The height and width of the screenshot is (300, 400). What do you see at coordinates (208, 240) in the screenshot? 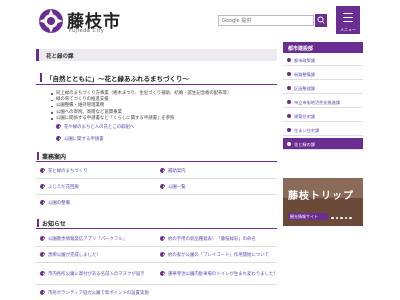
I see `news-link: 約の字用の新品種発表！「藤枝緑彩」の命名` at bounding box center [208, 240].